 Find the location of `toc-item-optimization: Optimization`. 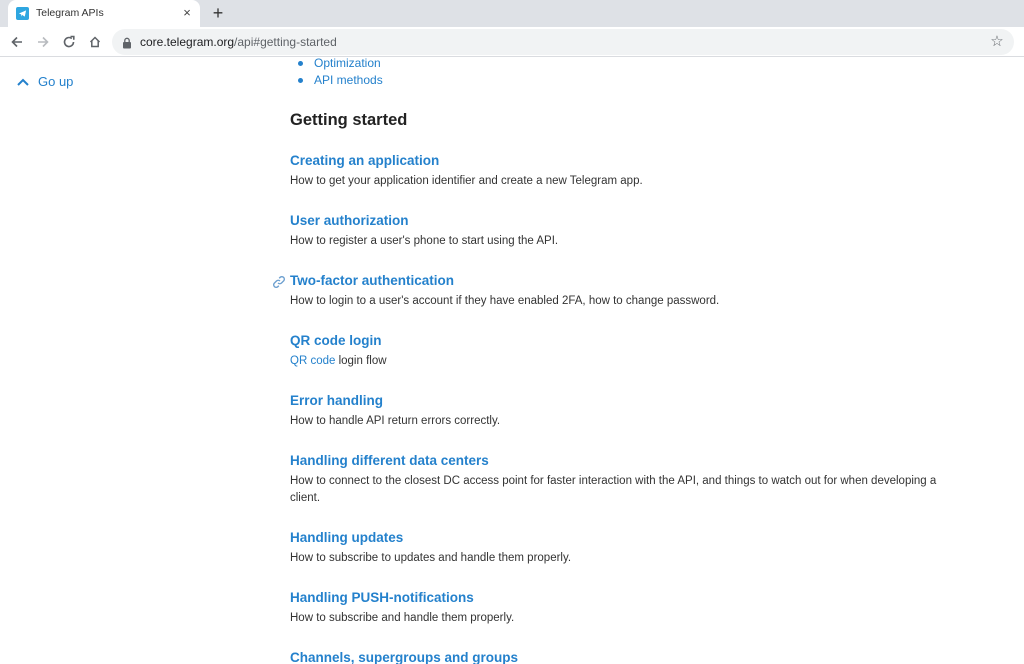

toc-item-optimization: Optimization is located at coordinates (340, 65).